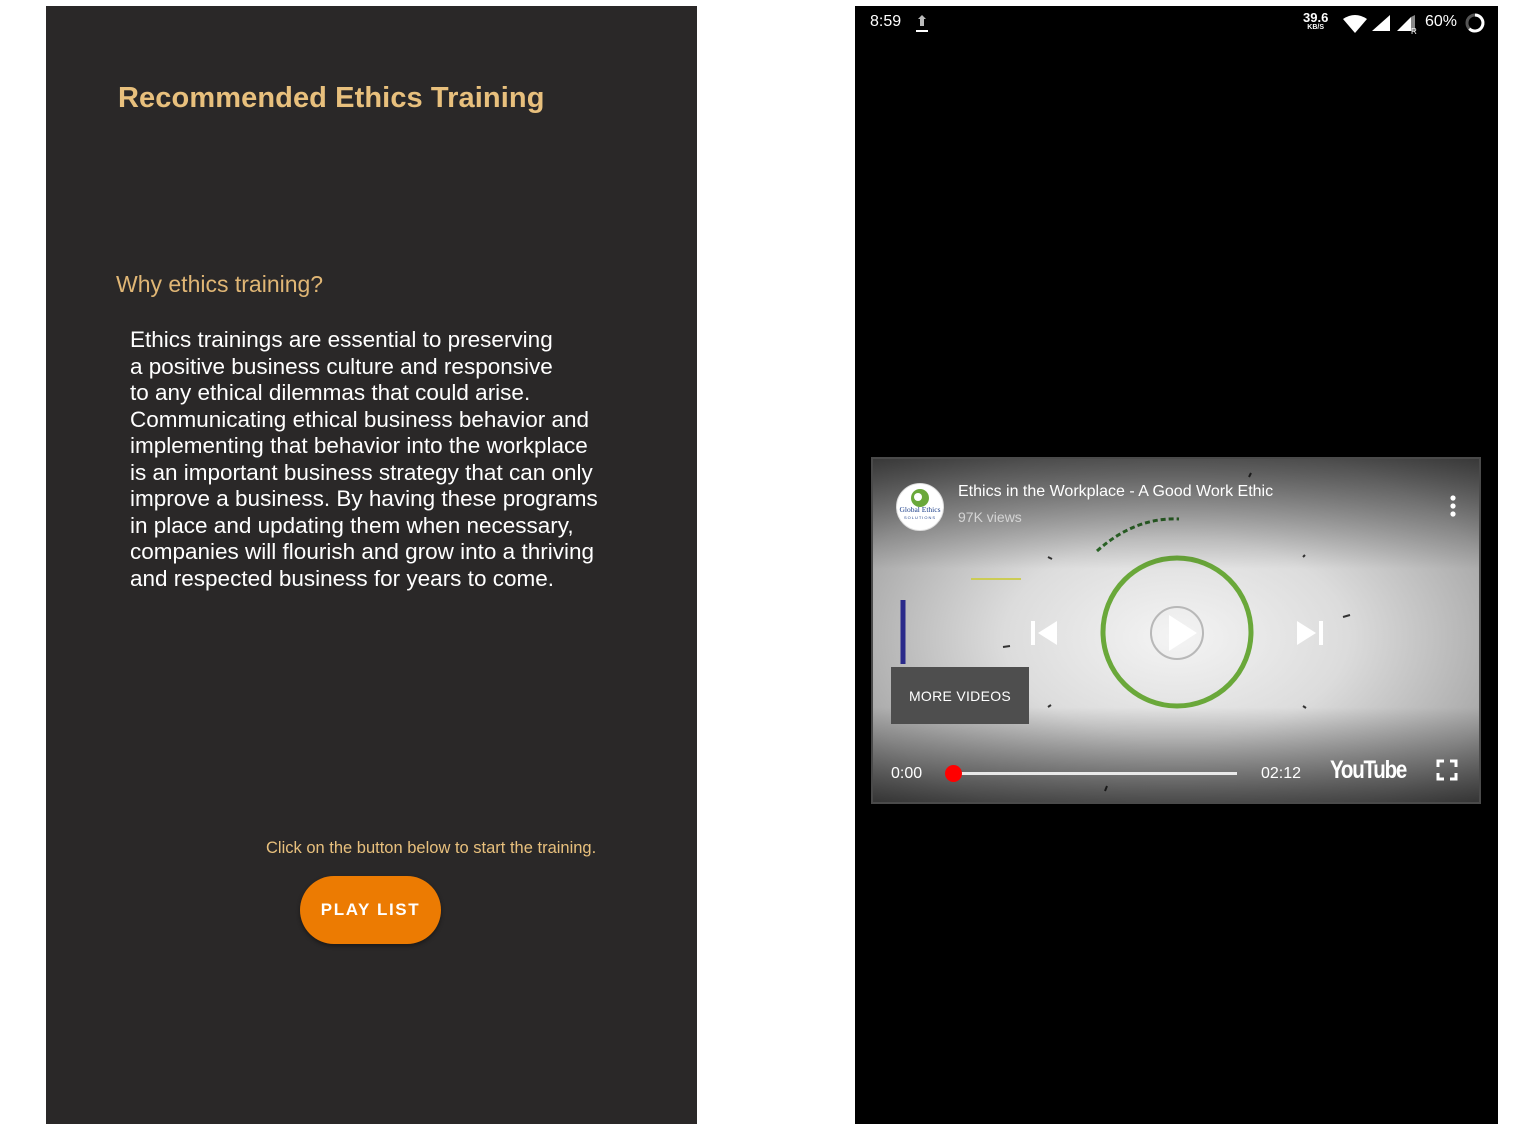  I want to click on page-title: Recommended Ethics Training, so click(331, 98).